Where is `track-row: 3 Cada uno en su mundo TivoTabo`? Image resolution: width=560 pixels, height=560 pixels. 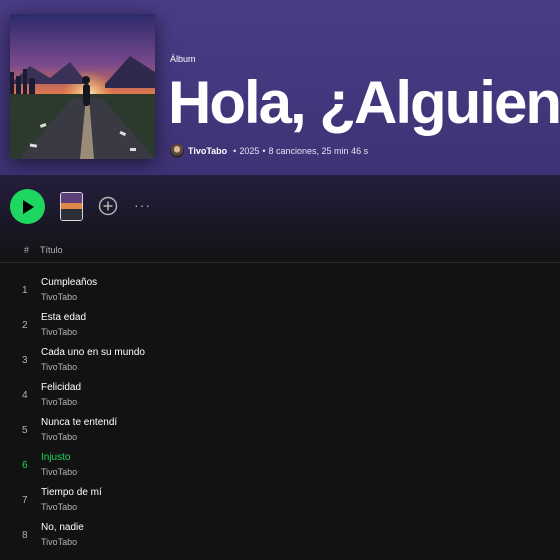
track-row: 3 Cada uno en su mundo TivoTabo is located at coordinates (280, 362).